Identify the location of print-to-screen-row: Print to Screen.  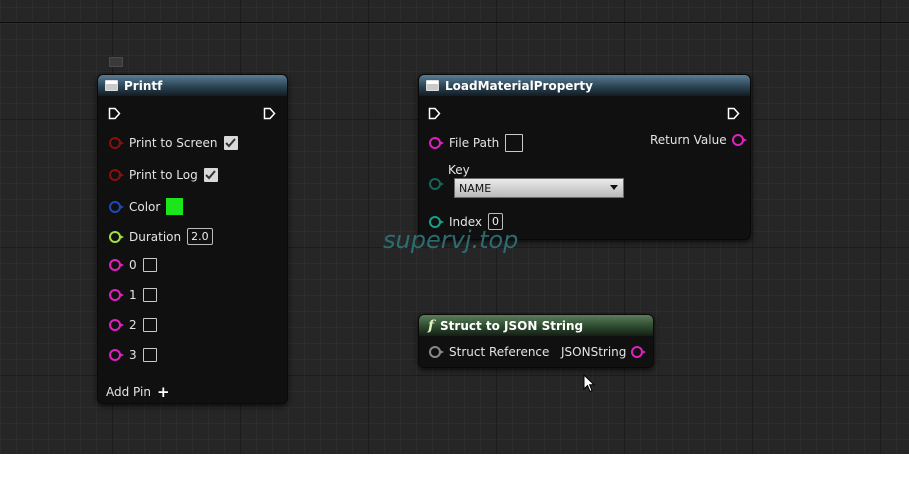
(173, 143).